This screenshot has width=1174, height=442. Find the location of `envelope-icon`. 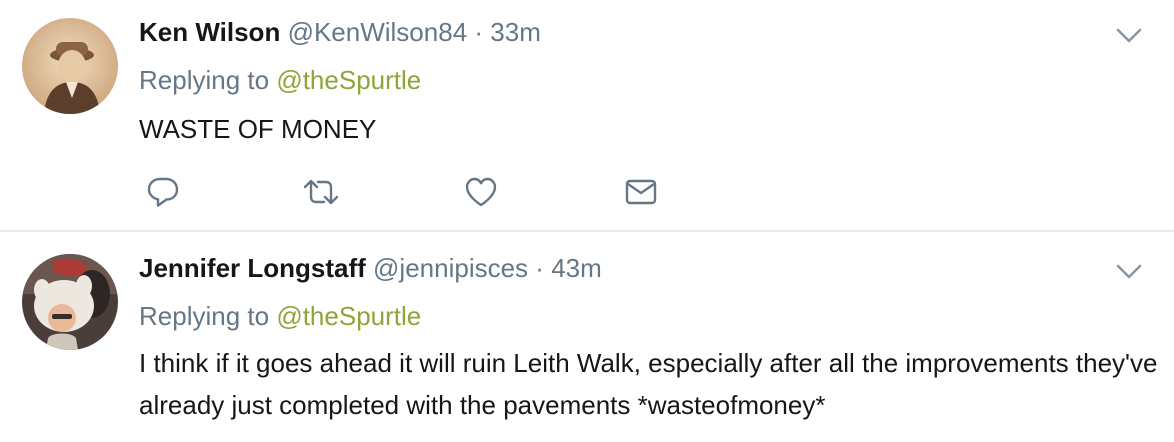

envelope-icon is located at coordinates (641, 192).